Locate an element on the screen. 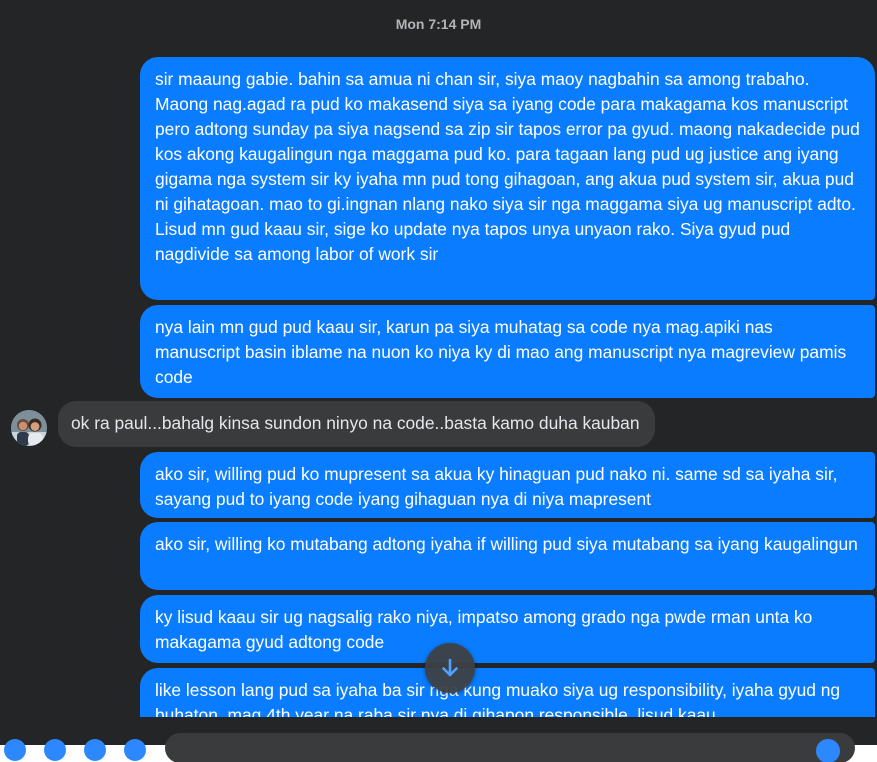 The width and height of the screenshot is (877, 762). sticker-icon is located at coordinates (95, 750).